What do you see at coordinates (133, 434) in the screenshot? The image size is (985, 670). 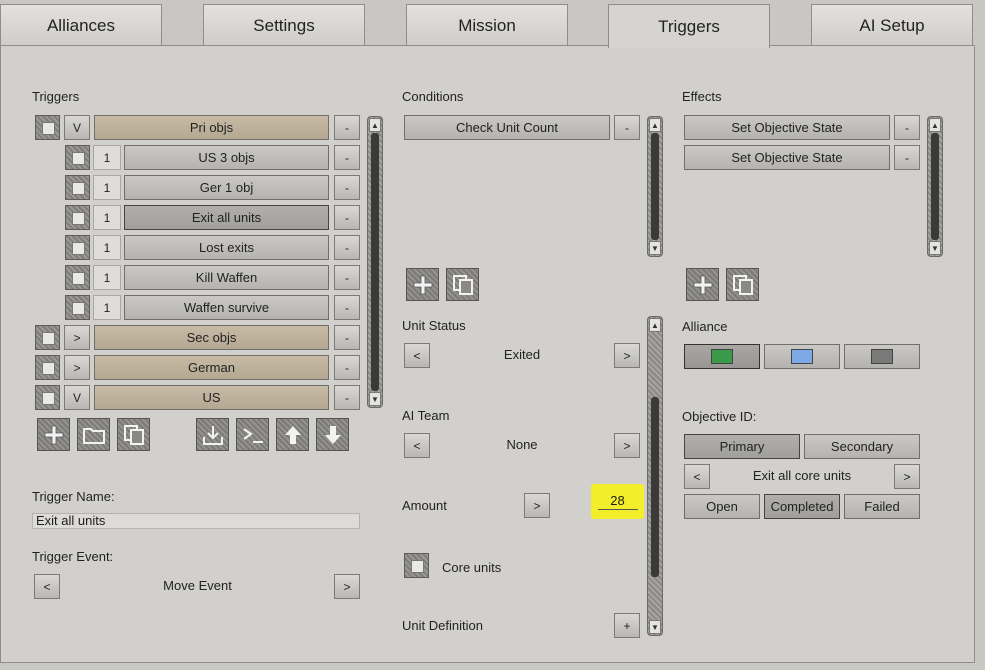 I see `copy-trigger-button` at bounding box center [133, 434].